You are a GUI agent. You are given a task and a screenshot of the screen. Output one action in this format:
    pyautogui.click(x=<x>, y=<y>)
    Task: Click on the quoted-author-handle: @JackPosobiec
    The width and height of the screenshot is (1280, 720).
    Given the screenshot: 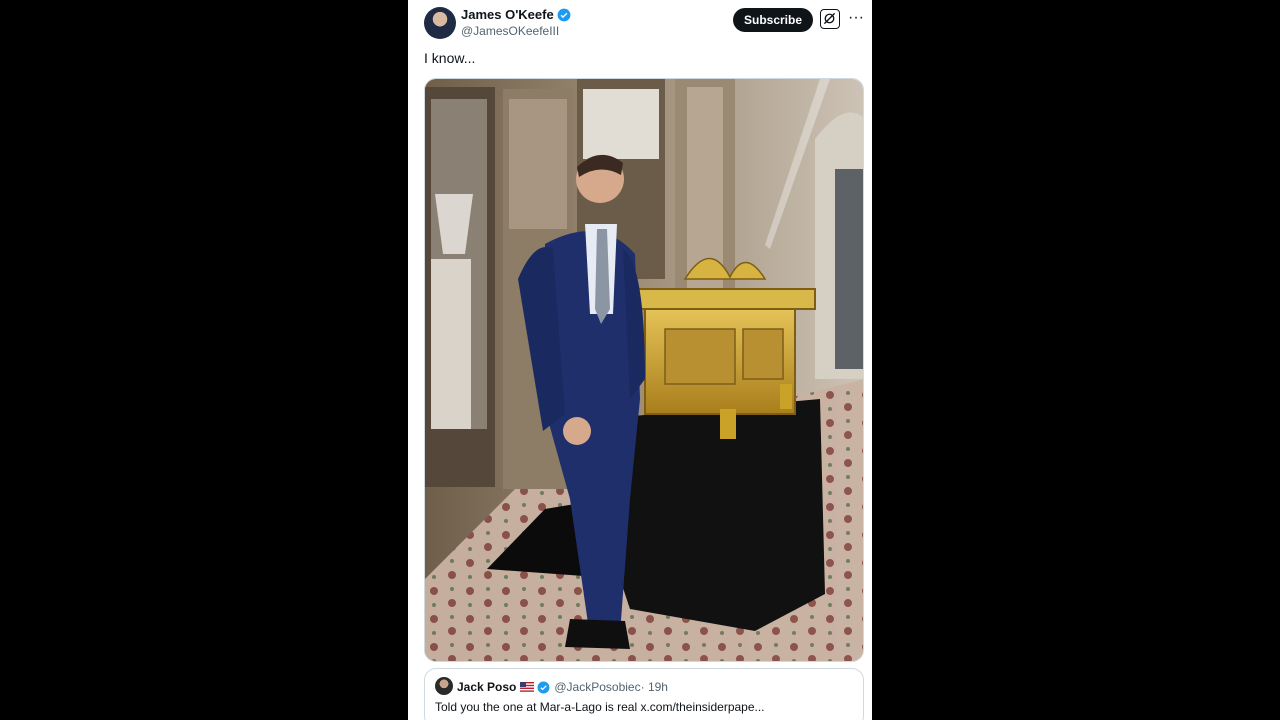 What is the action you would take?
    pyautogui.click(x=597, y=687)
    